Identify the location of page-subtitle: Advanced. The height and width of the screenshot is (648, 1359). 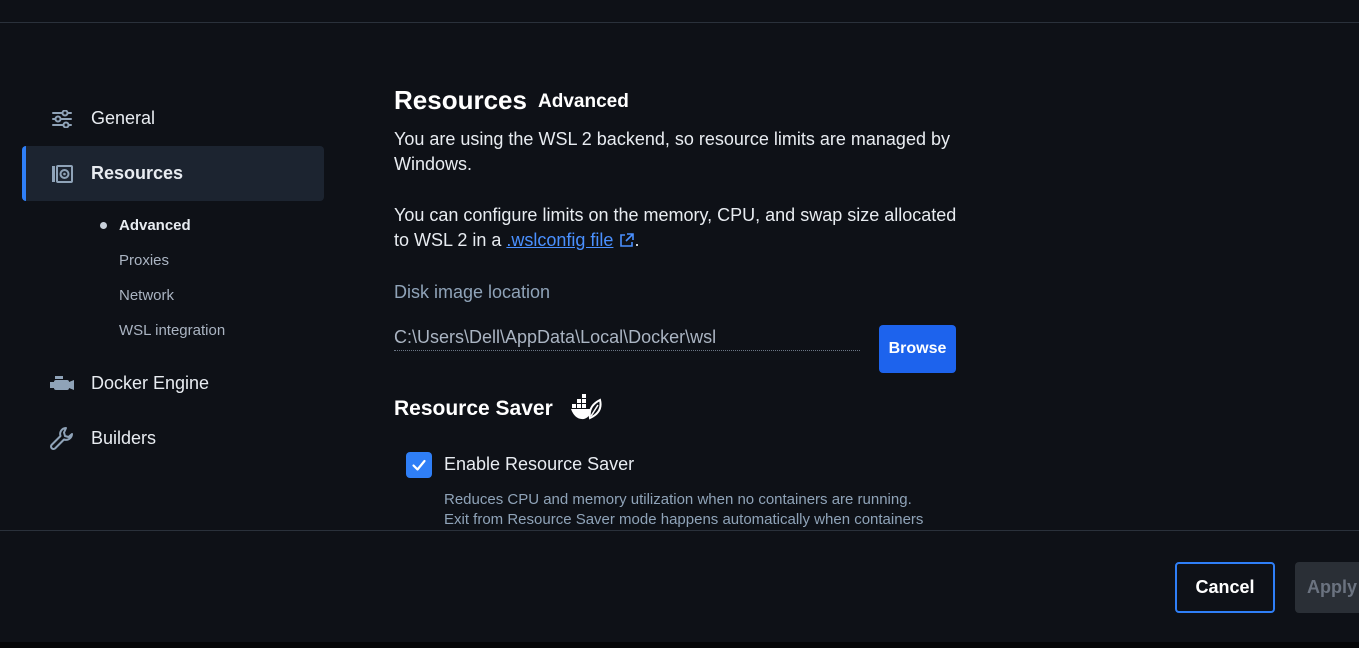
(583, 101).